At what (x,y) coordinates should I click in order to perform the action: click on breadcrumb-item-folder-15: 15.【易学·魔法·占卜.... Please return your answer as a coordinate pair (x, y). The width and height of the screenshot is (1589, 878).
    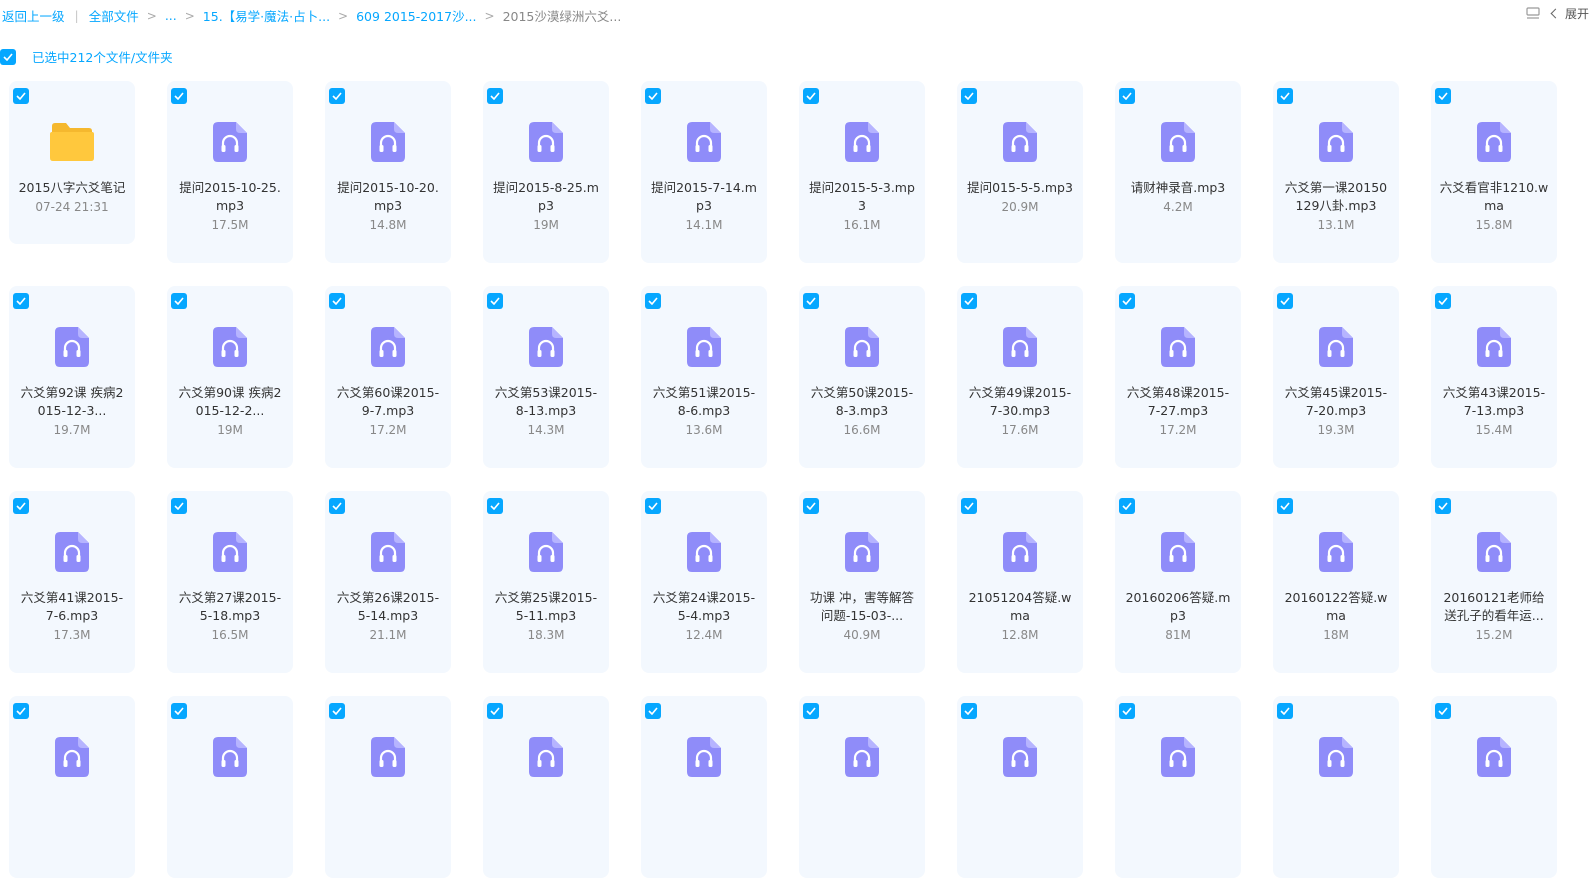
    Looking at the image, I should click on (266, 15).